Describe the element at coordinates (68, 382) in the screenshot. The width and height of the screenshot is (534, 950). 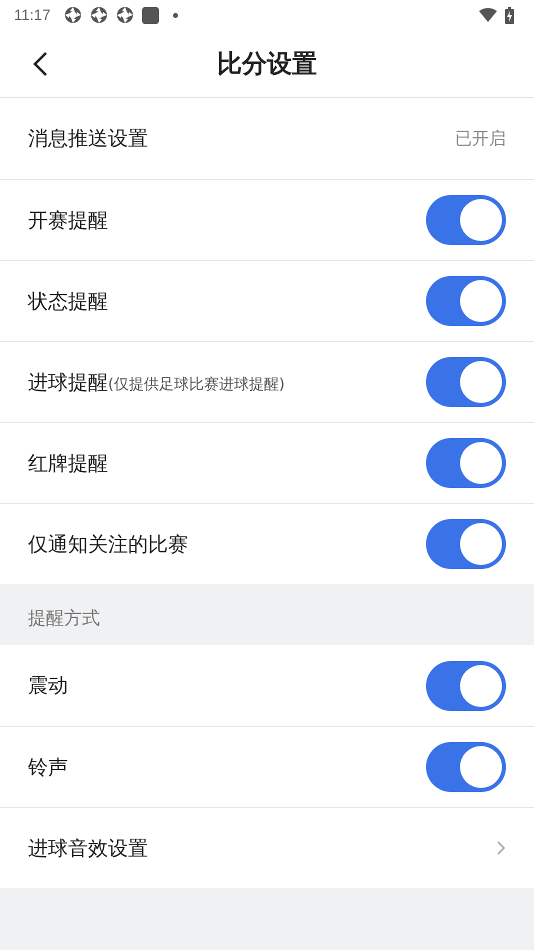
I see `setting-label: 进球提醒` at that location.